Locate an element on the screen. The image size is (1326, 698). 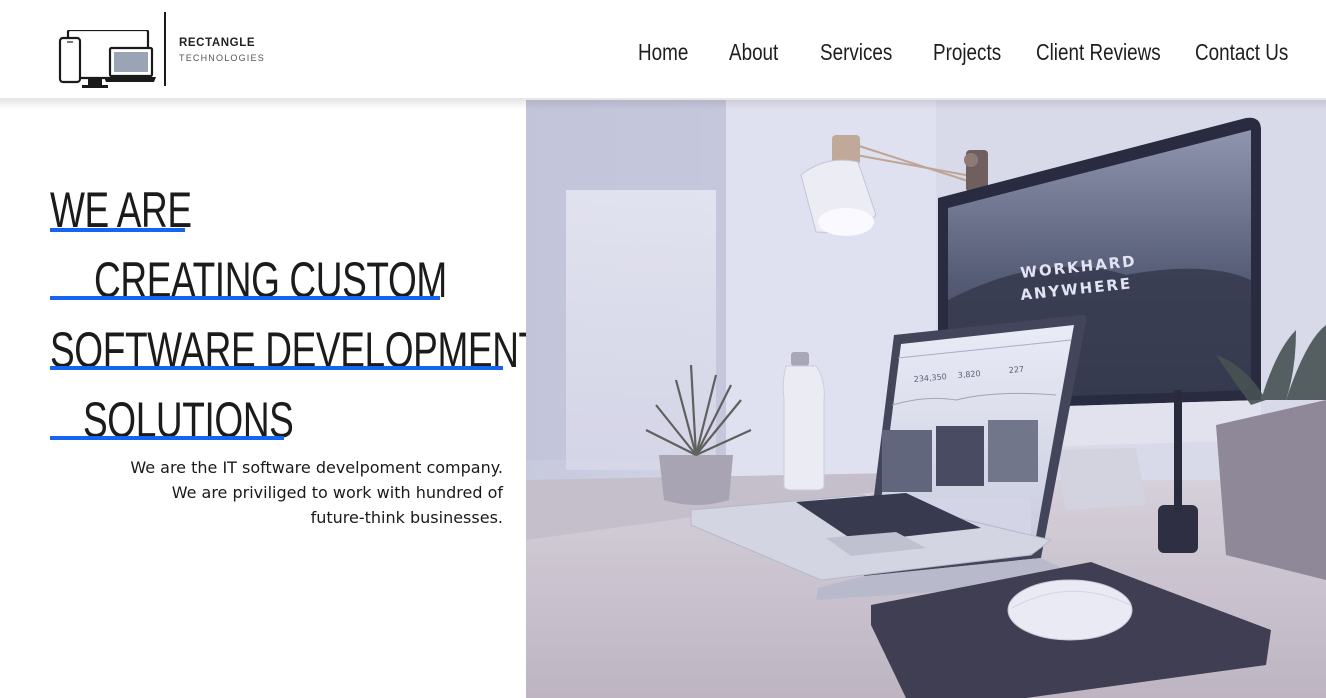
header-shadow is located at coordinates (663, 104).